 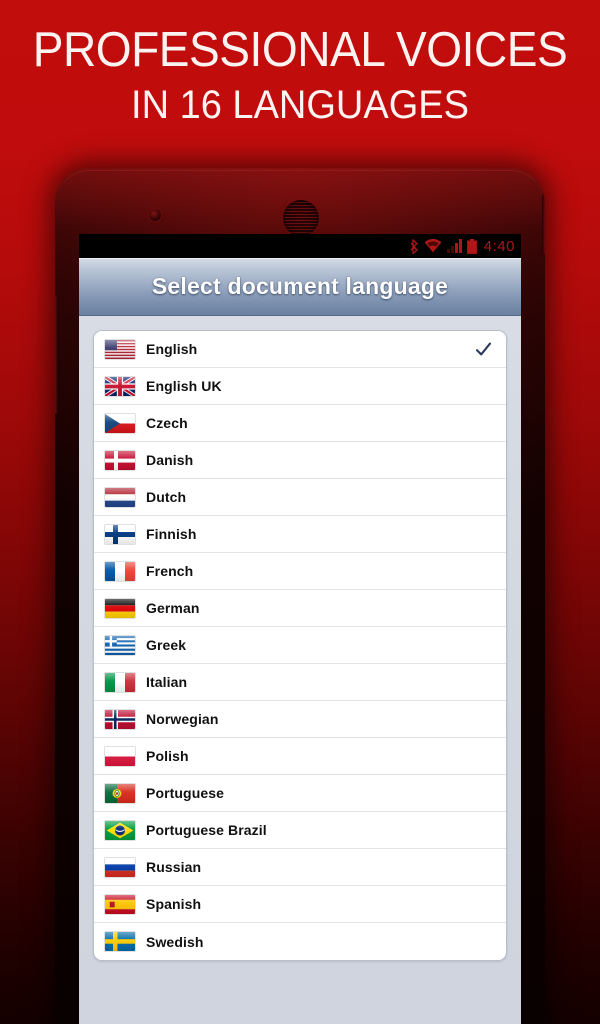 What do you see at coordinates (120, 719) in the screenshot?
I see `flag-no-icon` at bounding box center [120, 719].